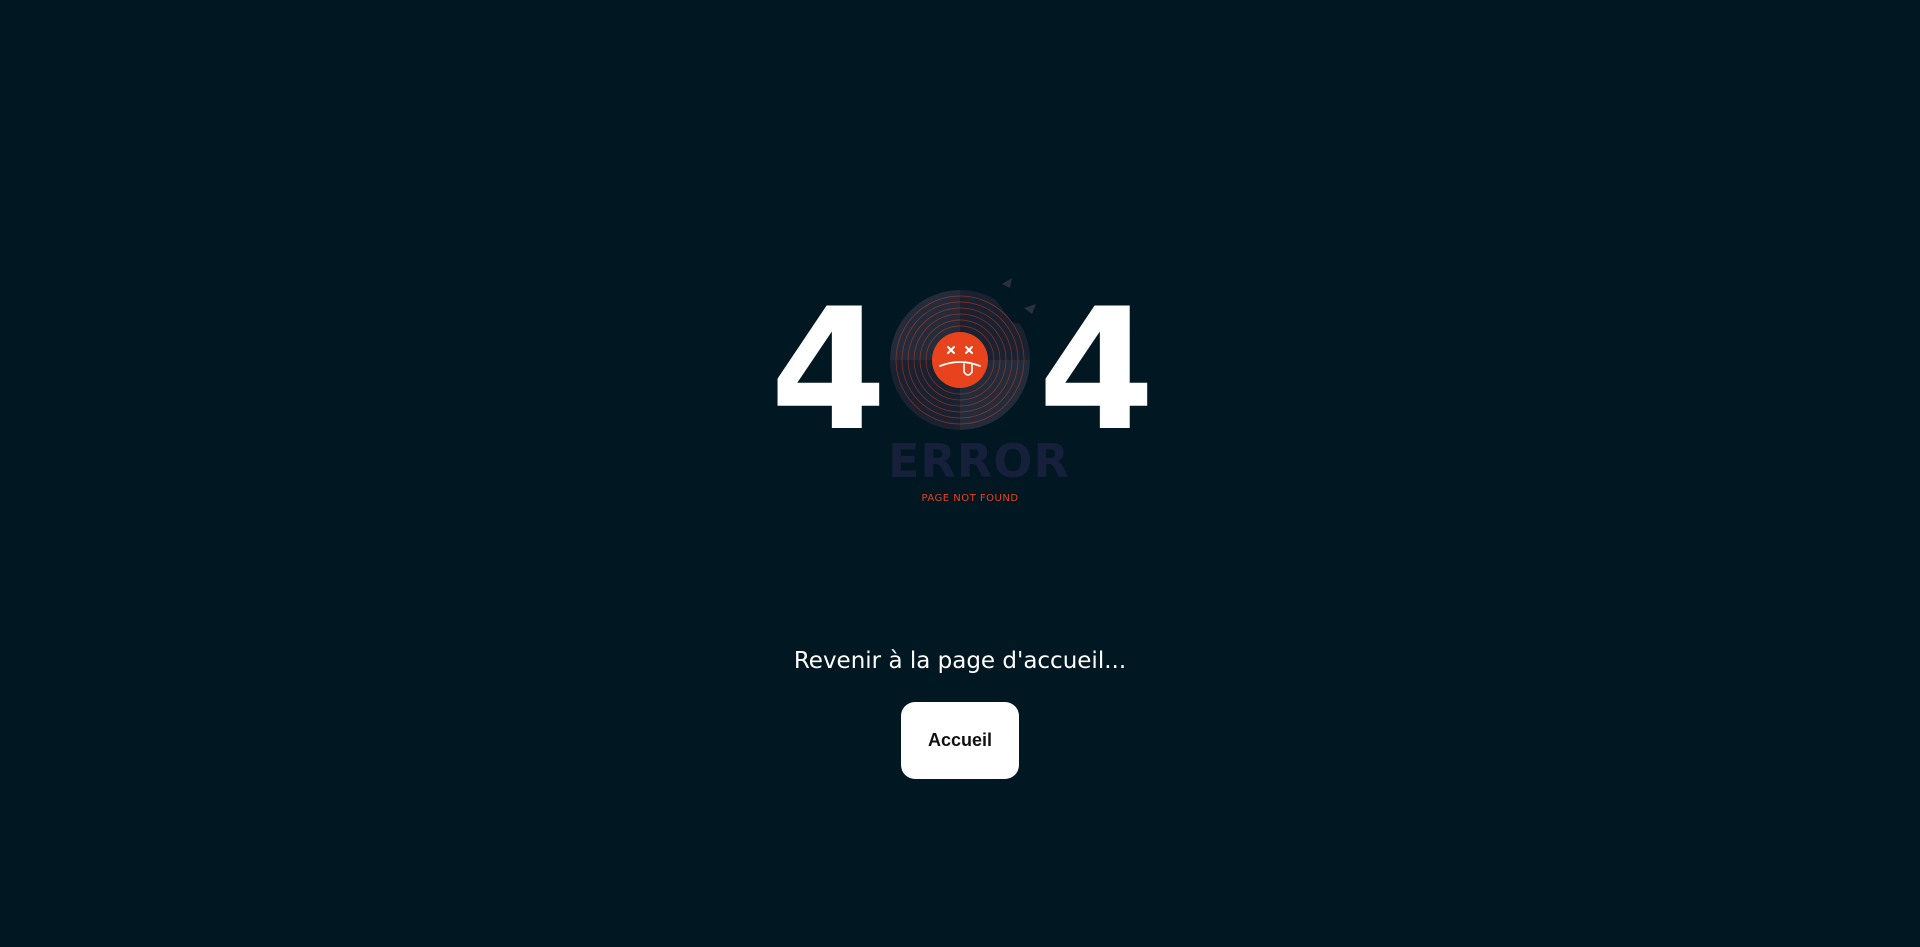 This screenshot has height=947, width=1920. What do you see at coordinates (1096, 370) in the screenshot?
I see `digit-four-right: 4` at bounding box center [1096, 370].